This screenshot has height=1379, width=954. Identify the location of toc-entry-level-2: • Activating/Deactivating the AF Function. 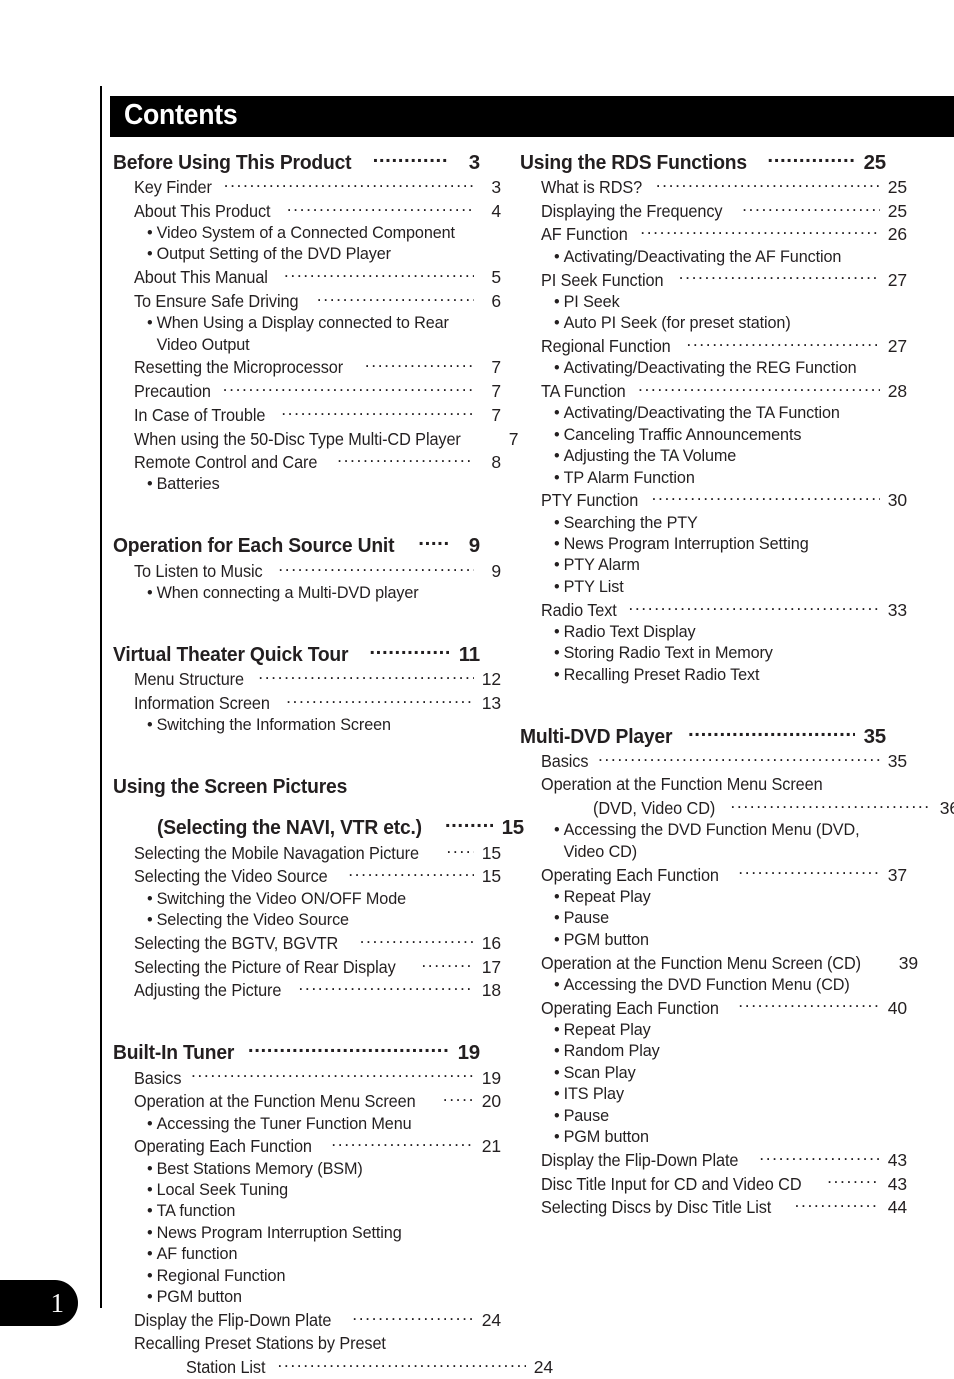
(720, 257).